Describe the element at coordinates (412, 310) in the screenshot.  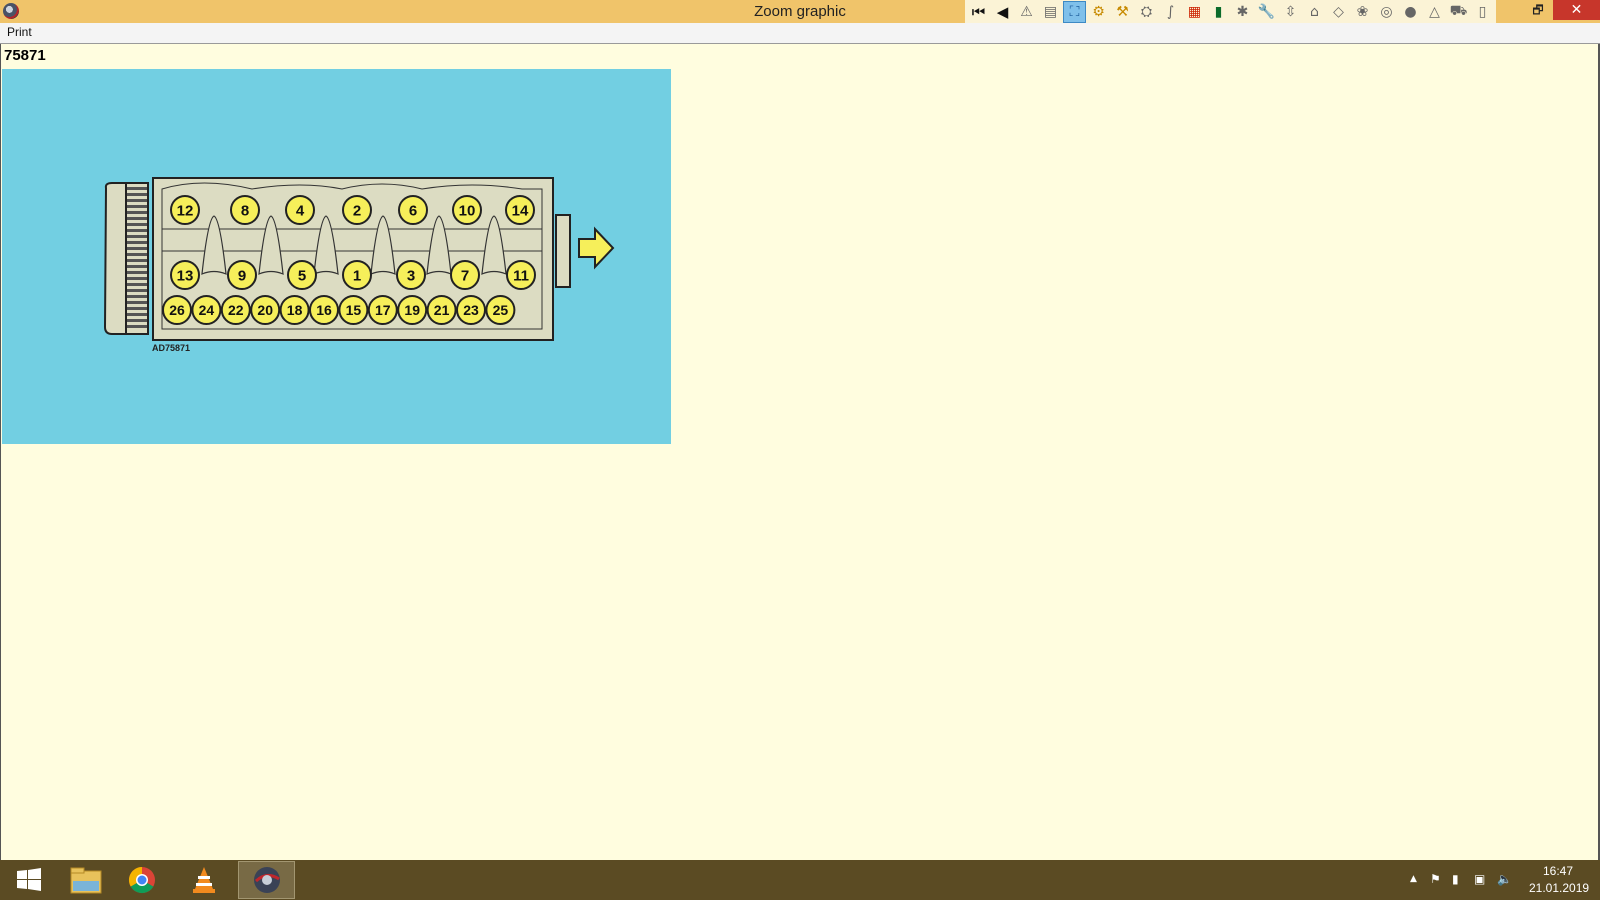
I see `bolt-number: 19` at that location.